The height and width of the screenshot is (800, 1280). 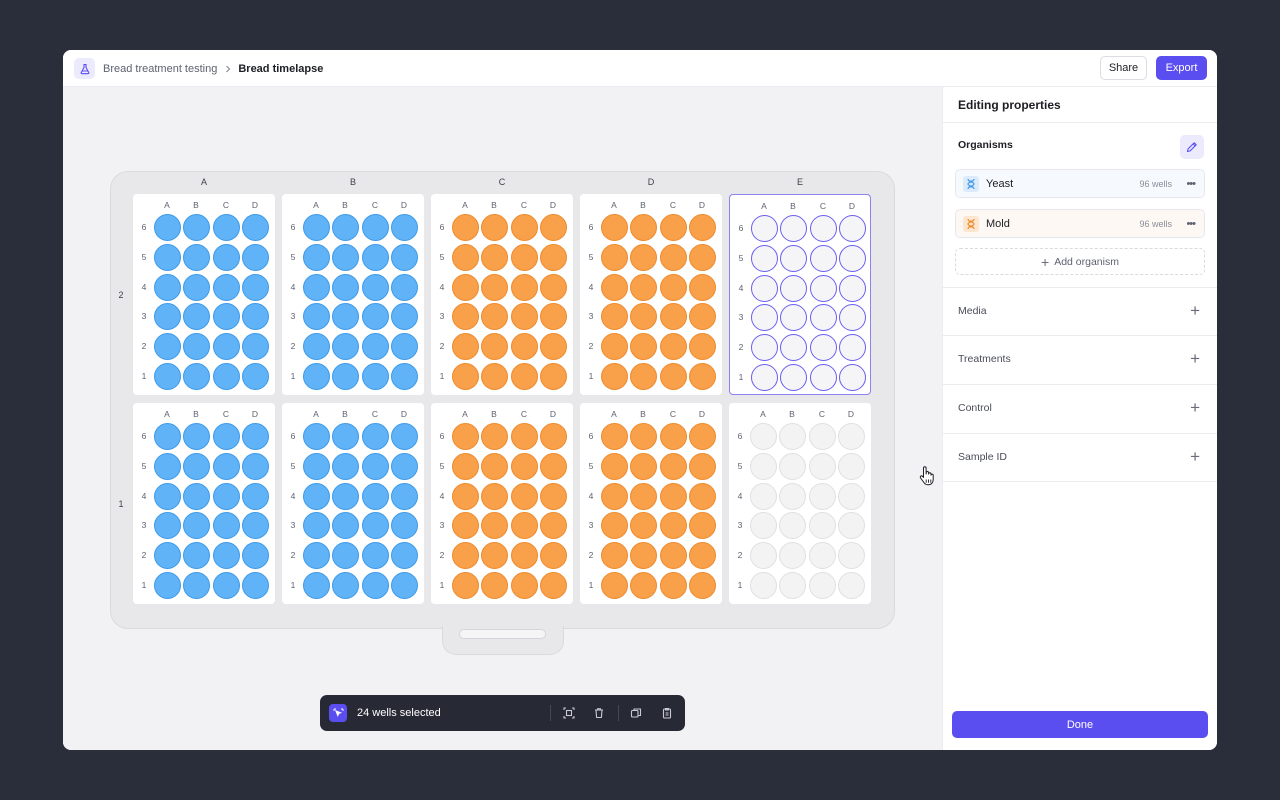 What do you see at coordinates (800, 294) in the screenshot?
I see `plate-2e: A B C D 6 5 4 3 2 1` at bounding box center [800, 294].